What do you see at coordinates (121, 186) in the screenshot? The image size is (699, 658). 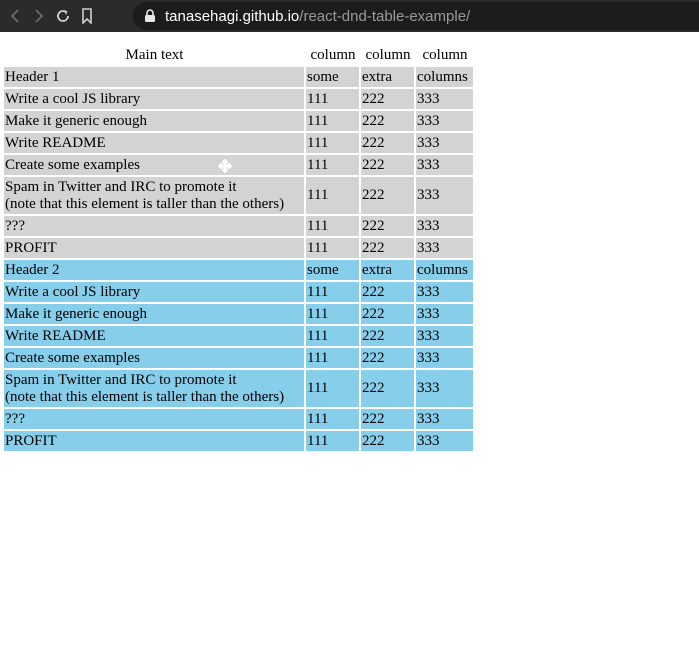 I see `main-text-line: Spam in Twitter and IRC to promote it` at bounding box center [121, 186].